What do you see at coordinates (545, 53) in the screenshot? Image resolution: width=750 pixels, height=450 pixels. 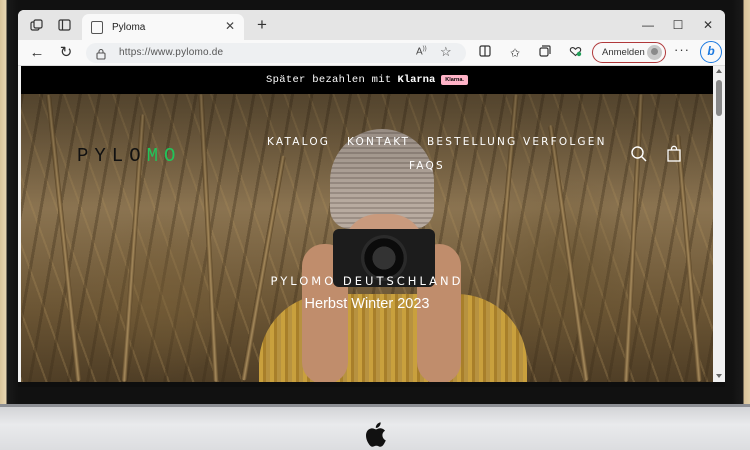 I see `collections-icon` at bounding box center [545, 53].